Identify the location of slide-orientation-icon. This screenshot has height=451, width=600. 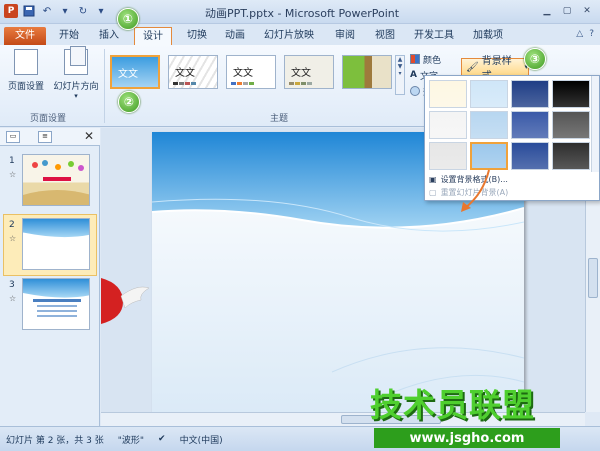
(76, 60).